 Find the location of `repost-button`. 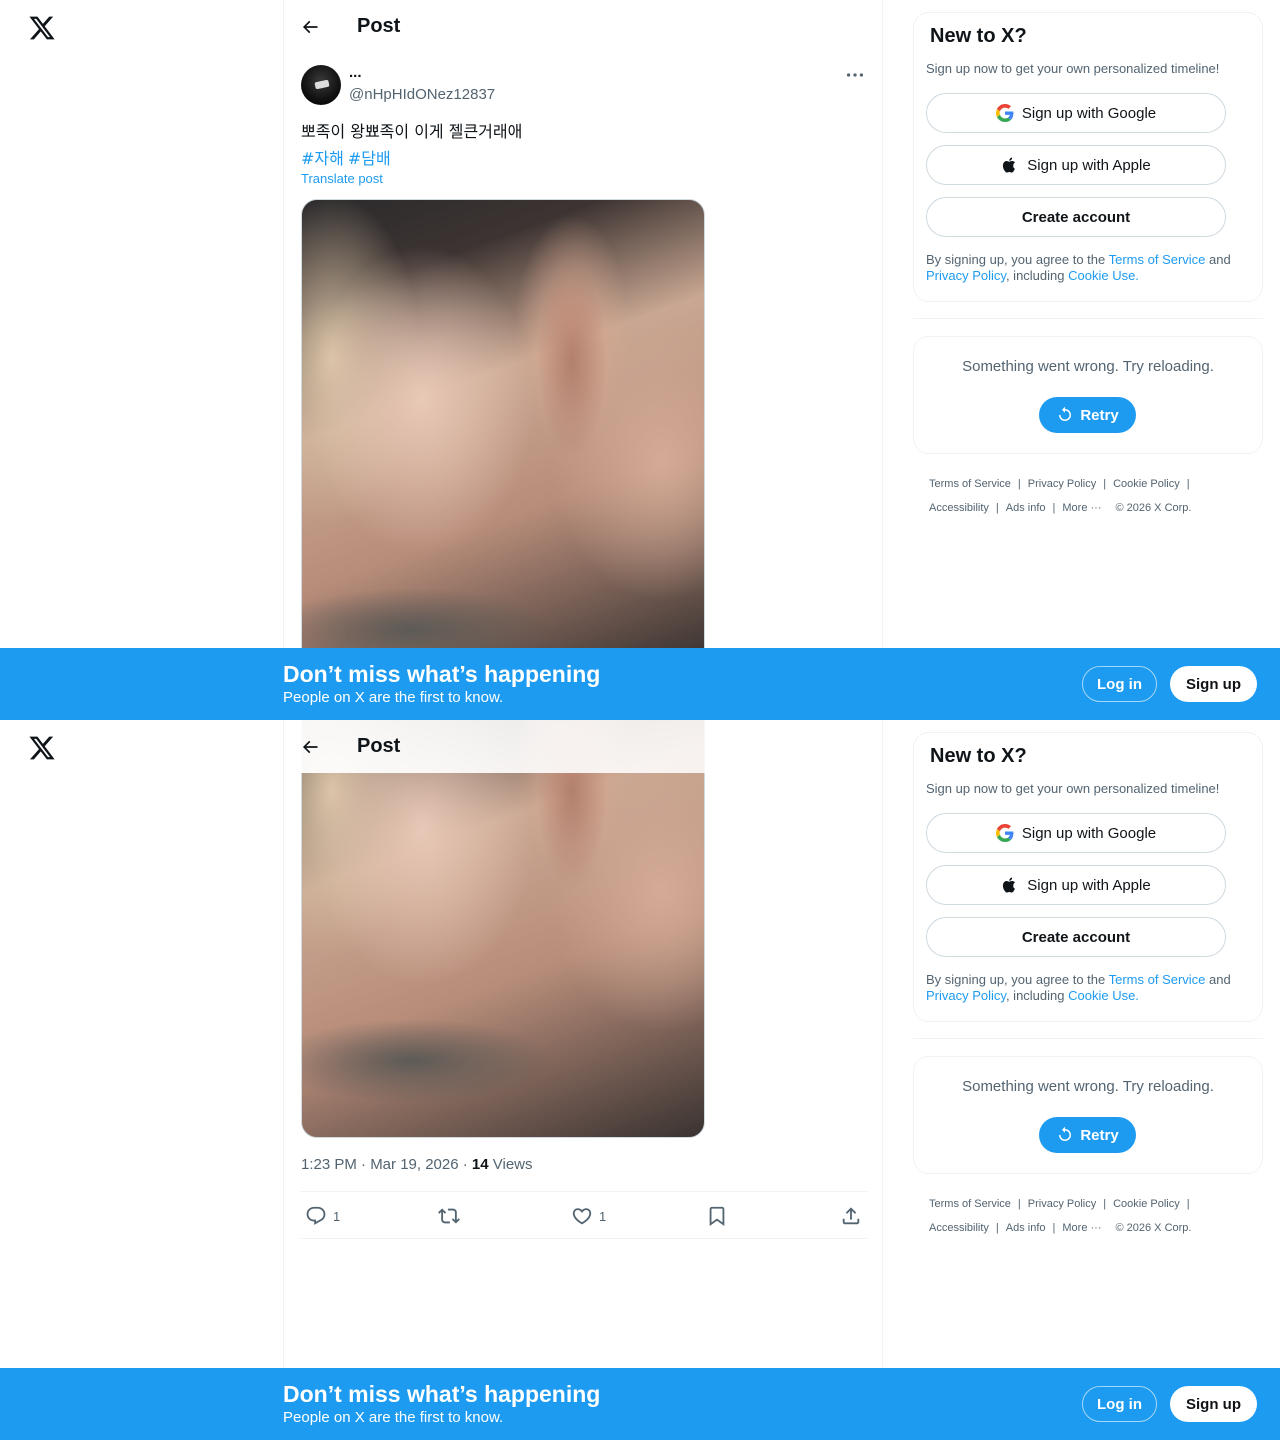

repost-button is located at coordinates (449, 1216).